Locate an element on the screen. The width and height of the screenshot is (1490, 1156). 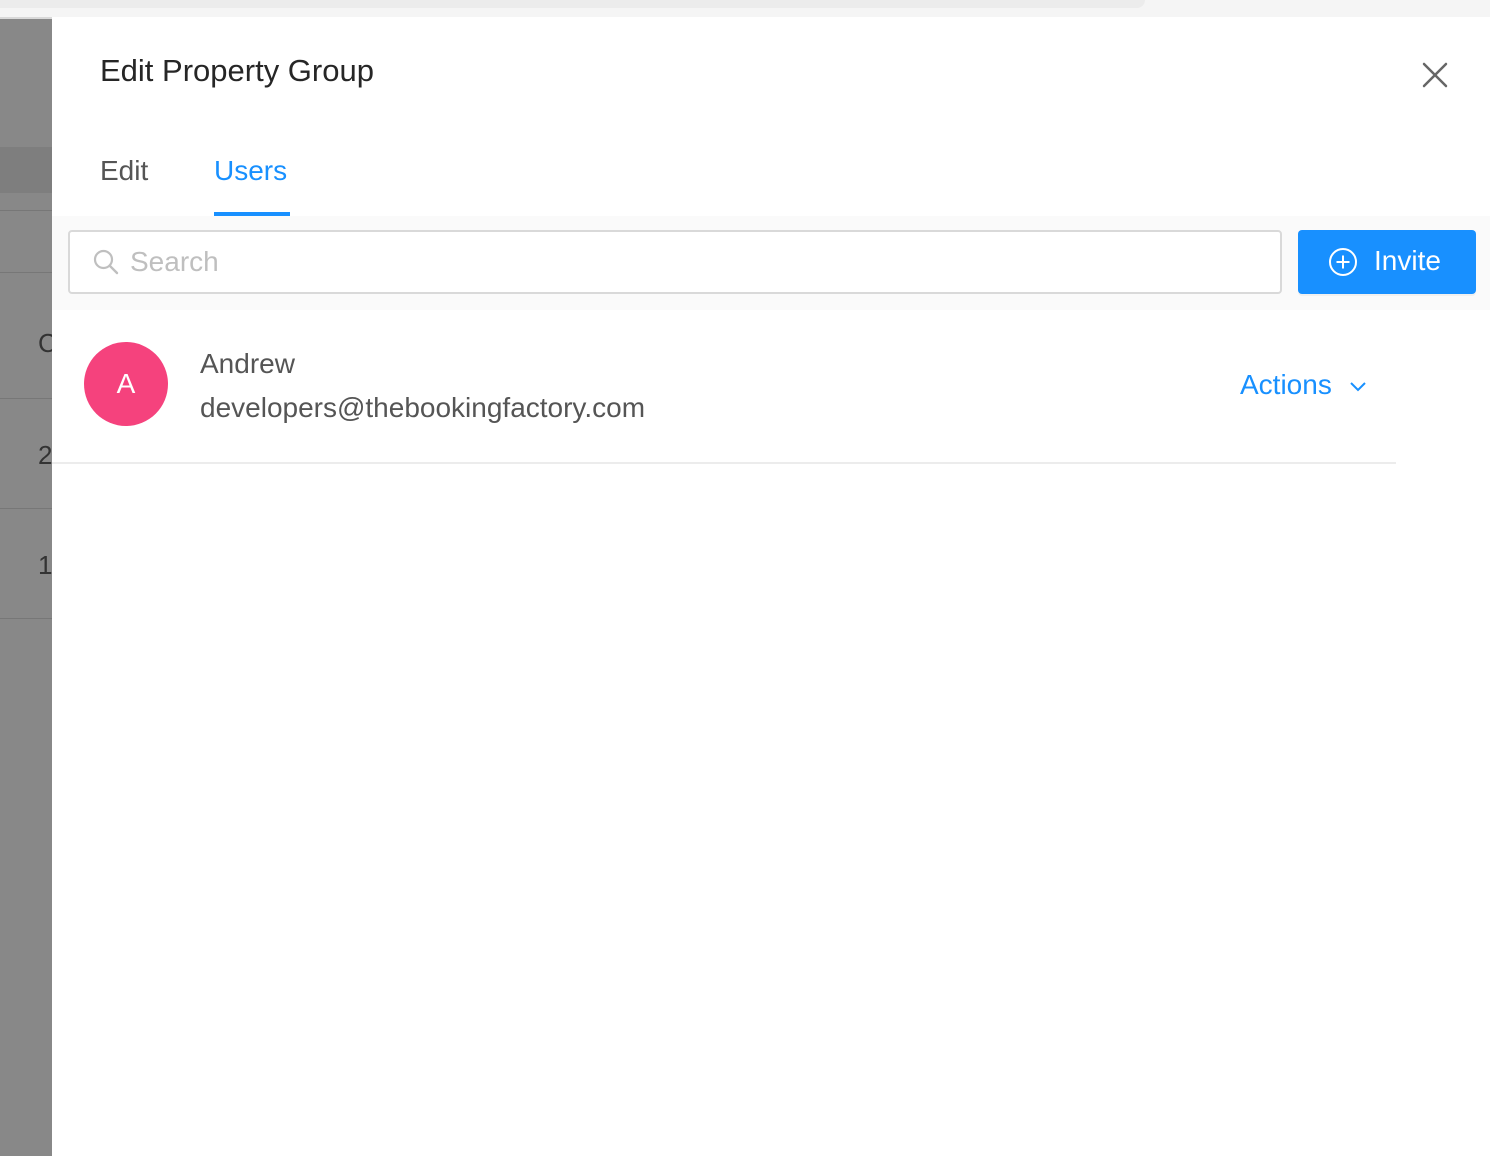
user-email: developers@thebookingfactory.com is located at coordinates (423, 407).